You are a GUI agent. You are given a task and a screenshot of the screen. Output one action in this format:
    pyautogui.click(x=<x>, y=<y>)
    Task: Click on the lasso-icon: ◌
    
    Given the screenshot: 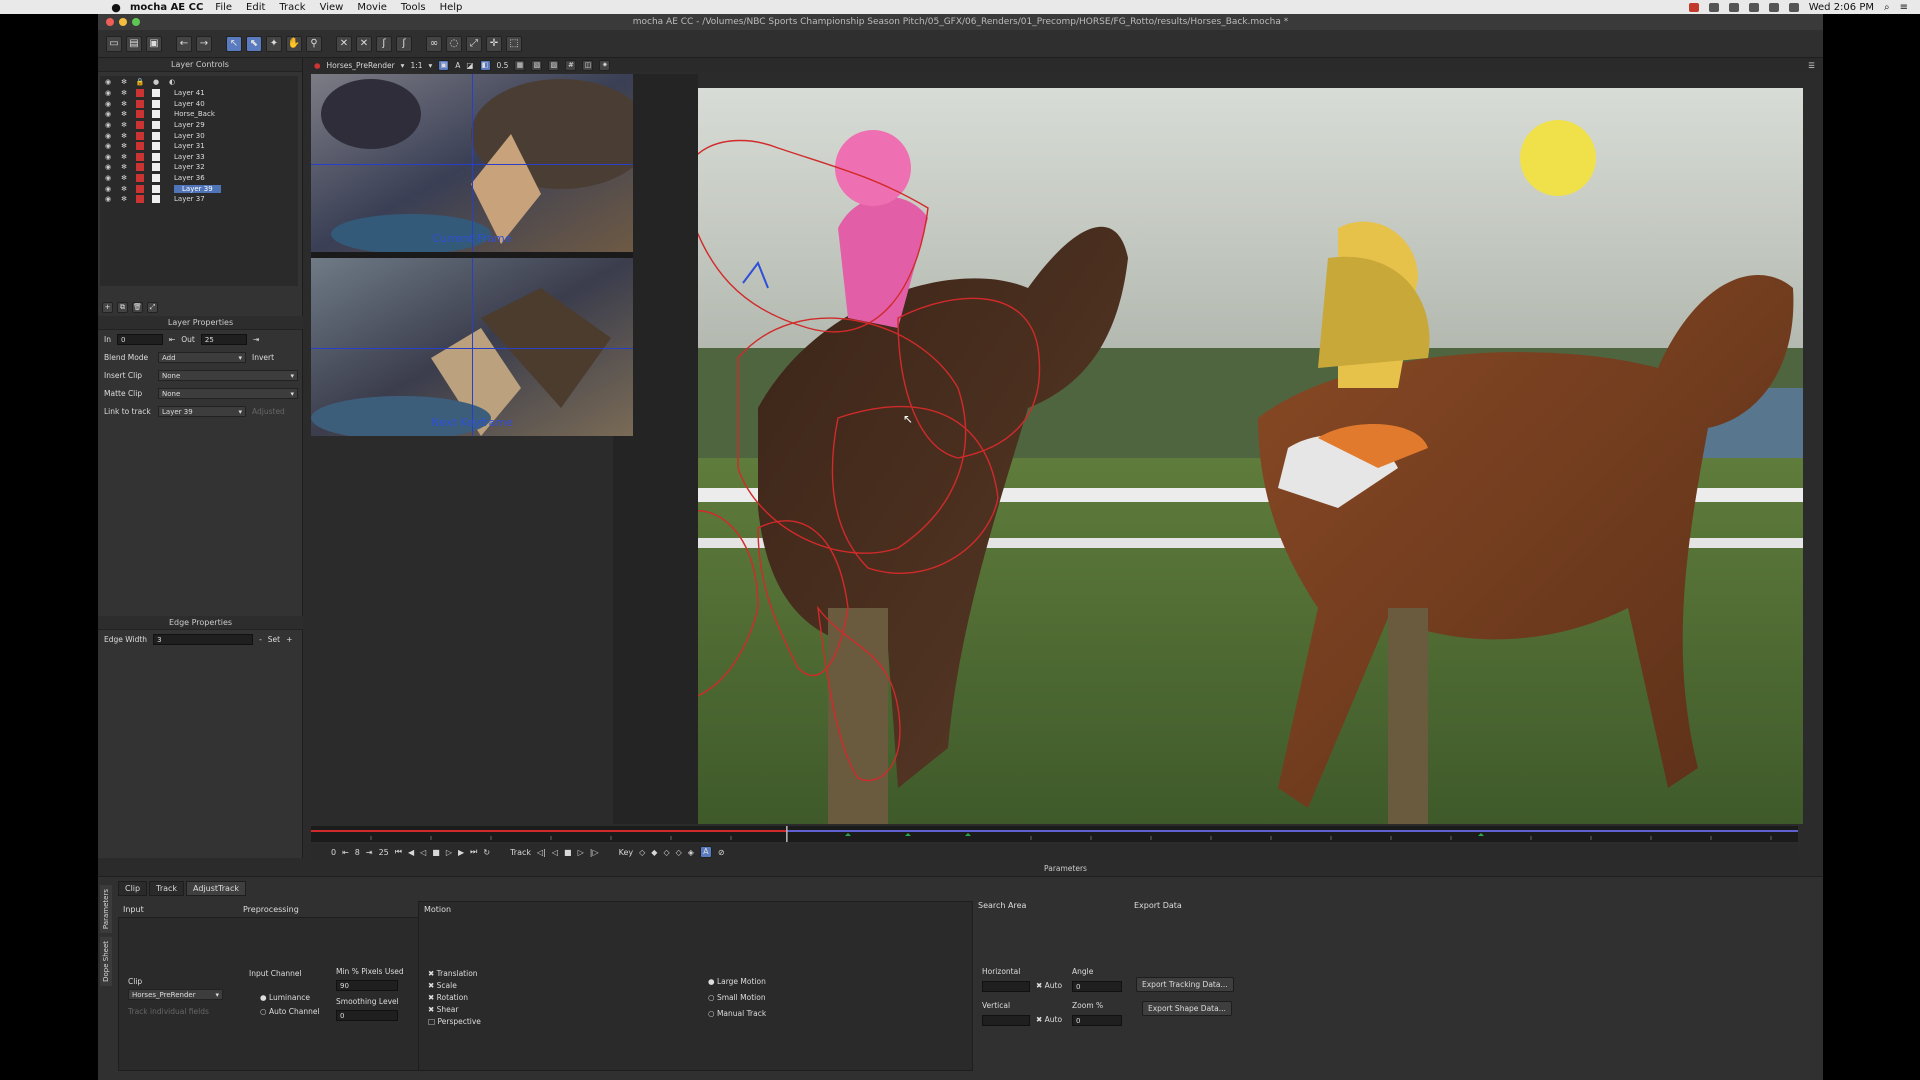 What is the action you would take?
    pyautogui.click(x=454, y=43)
    